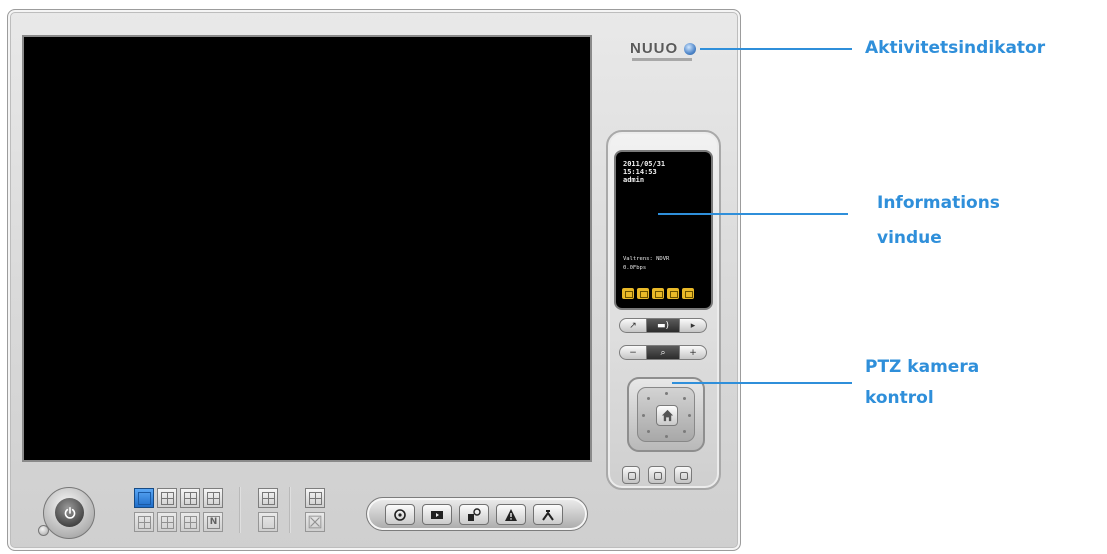 This screenshot has height=554, width=1107. What do you see at coordinates (633, 325) in the screenshot?
I see `ptz-focus-near-button: ↗` at bounding box center [633, 325].